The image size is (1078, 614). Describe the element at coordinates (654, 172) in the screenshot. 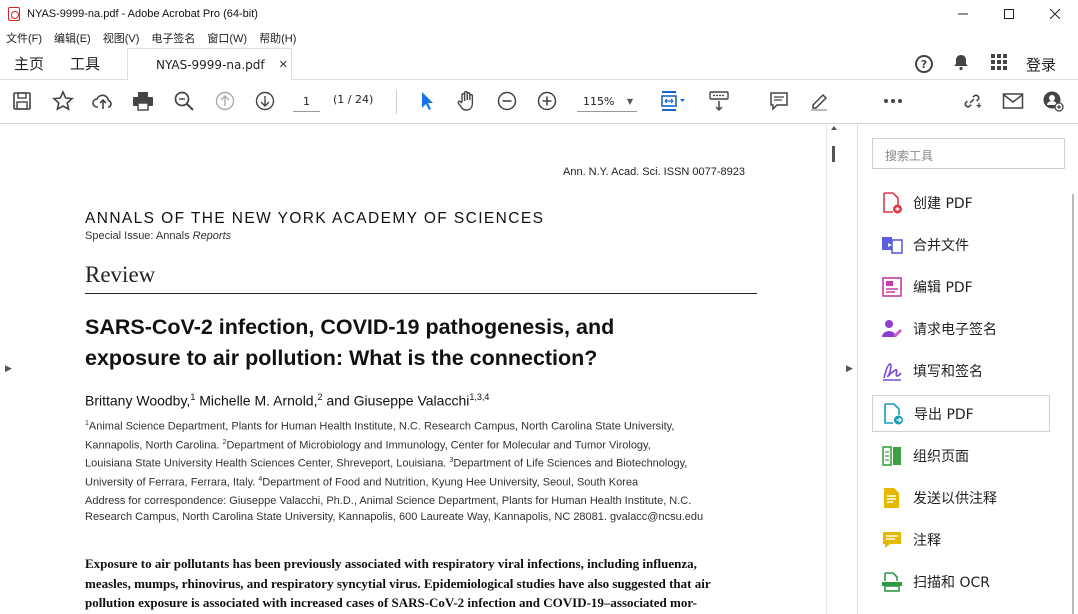

I see `journal-reference: Ann. N.Y. Acad. Sci. ISSN 0077-8923` at that location.